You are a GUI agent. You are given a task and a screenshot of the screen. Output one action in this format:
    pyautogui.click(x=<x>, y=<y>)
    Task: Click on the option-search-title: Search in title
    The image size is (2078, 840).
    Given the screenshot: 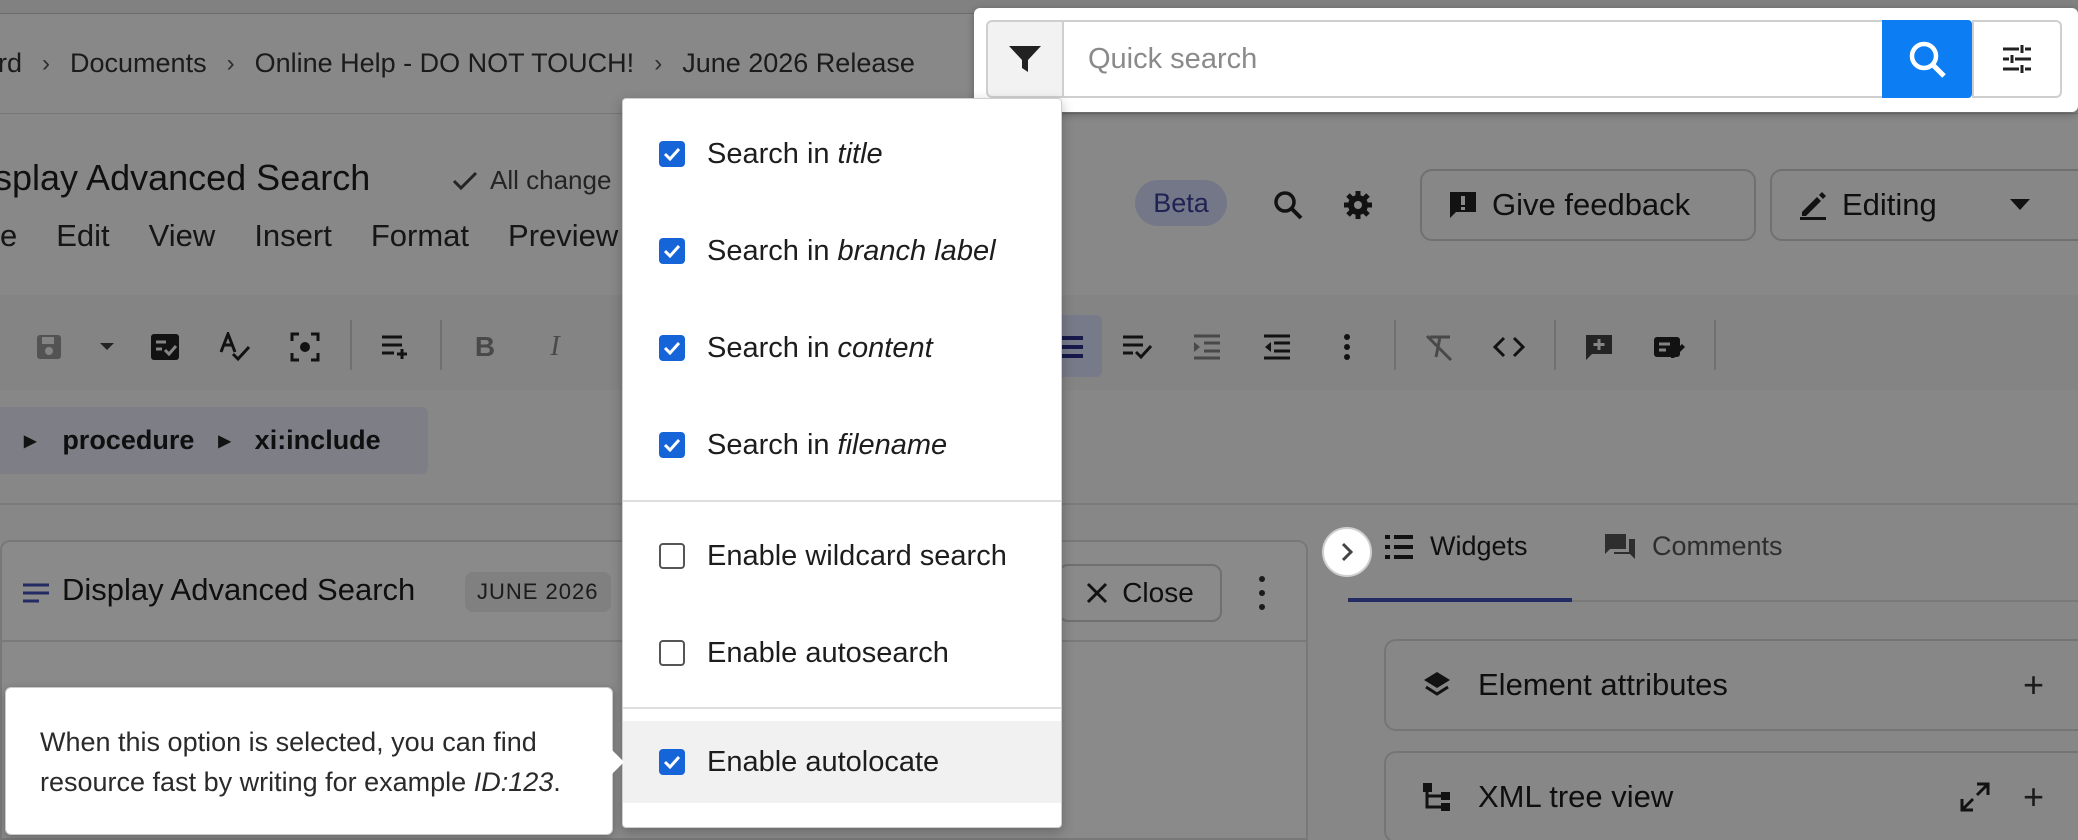 What is the action you would take?
    pyautogui.click(x=842, y=154)
    